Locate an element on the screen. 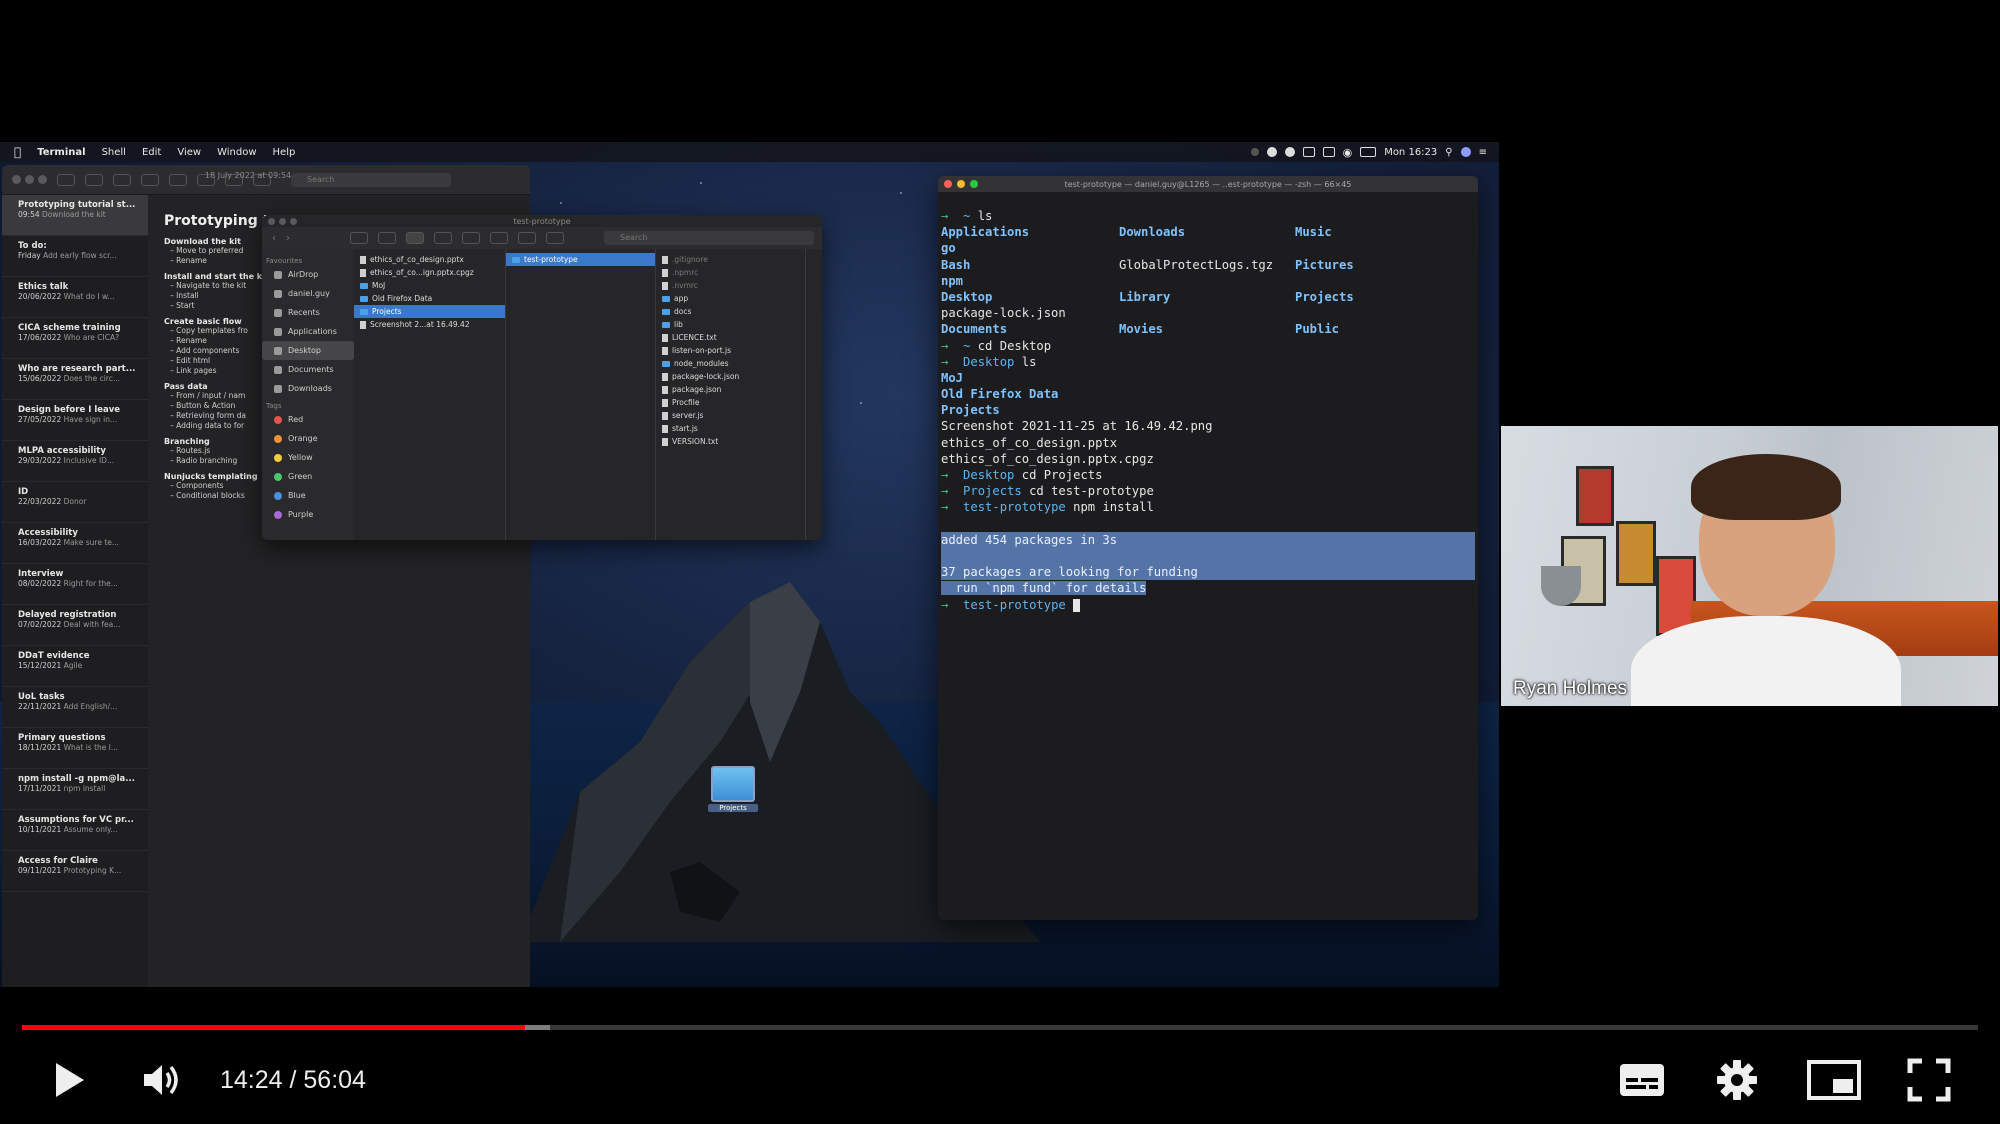 Image resolution: width=2000 pixels, height=1124 pixels. finder-row: Procfile is located at coordinates (730, 402).